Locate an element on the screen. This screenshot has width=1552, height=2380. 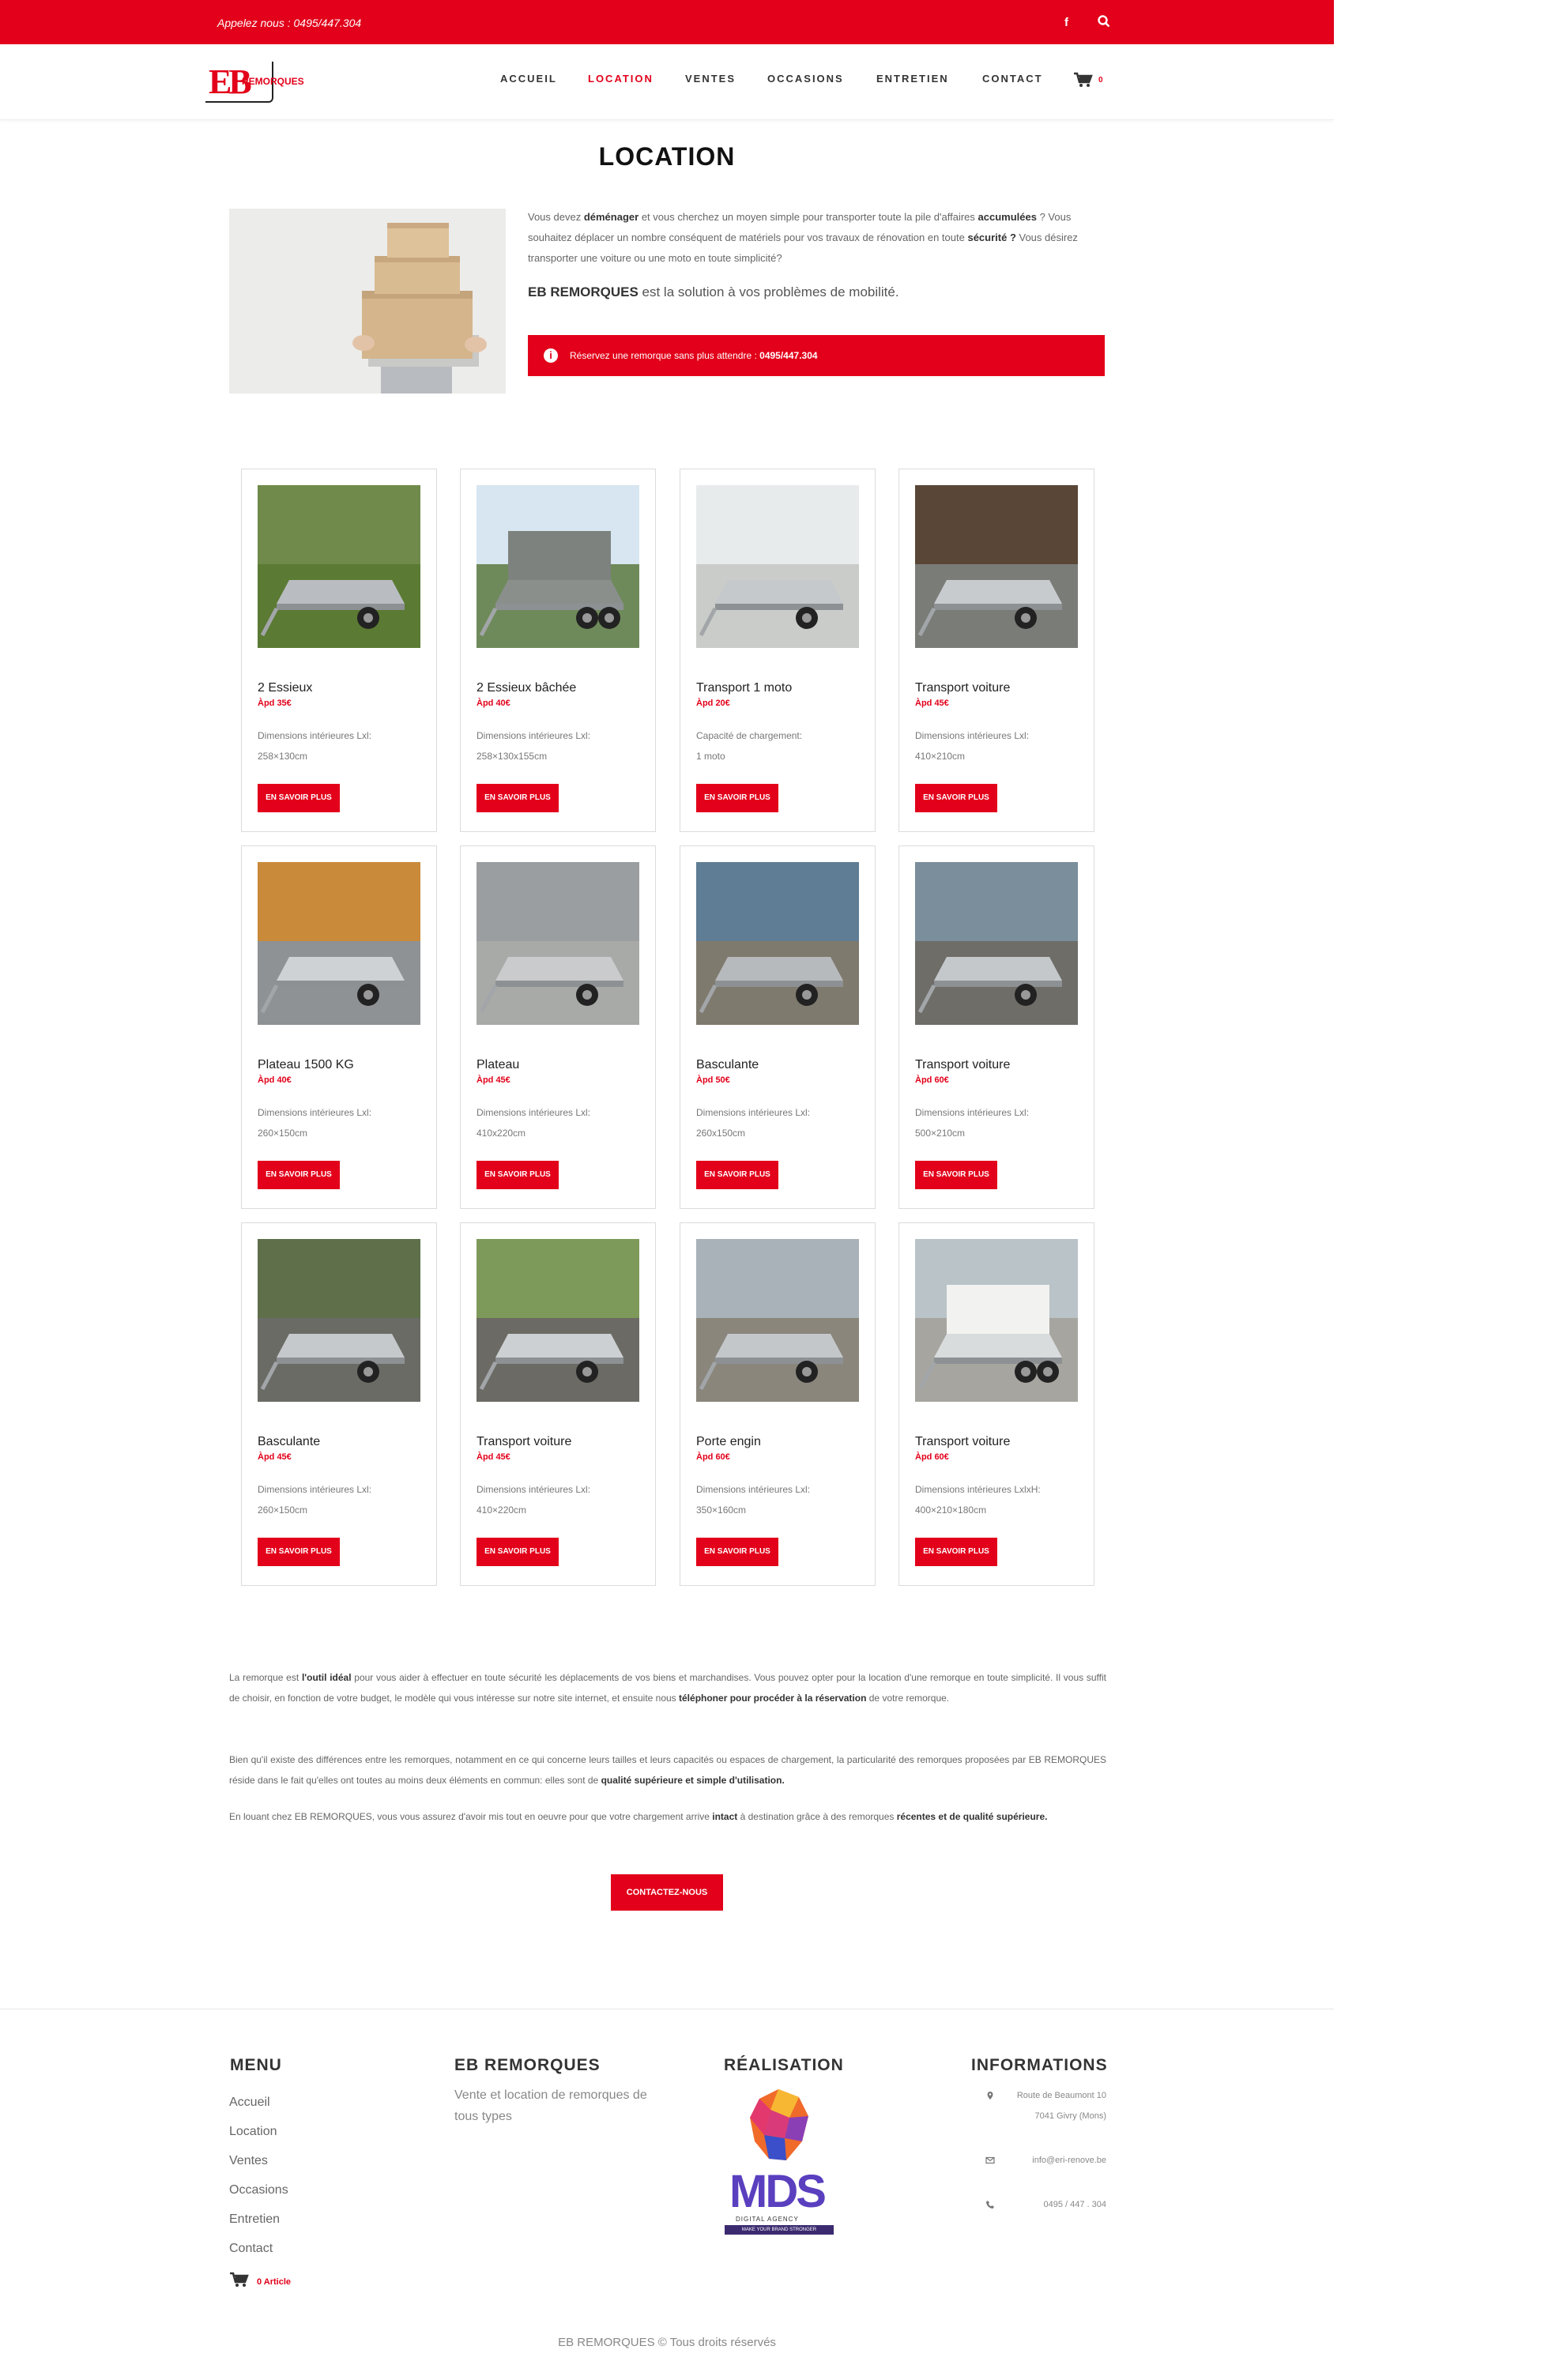
footer-link-entretien: Entretien is located at coordinates (254, 2219).